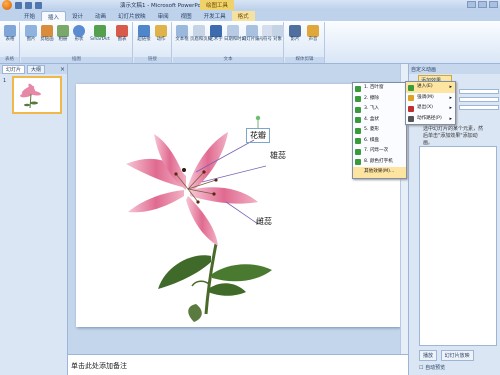 This screenshot has width=500, height=375. Describe the element at coordinates (36, 69) in the screenshot. I see `tab-outline: 大纲` at that location.